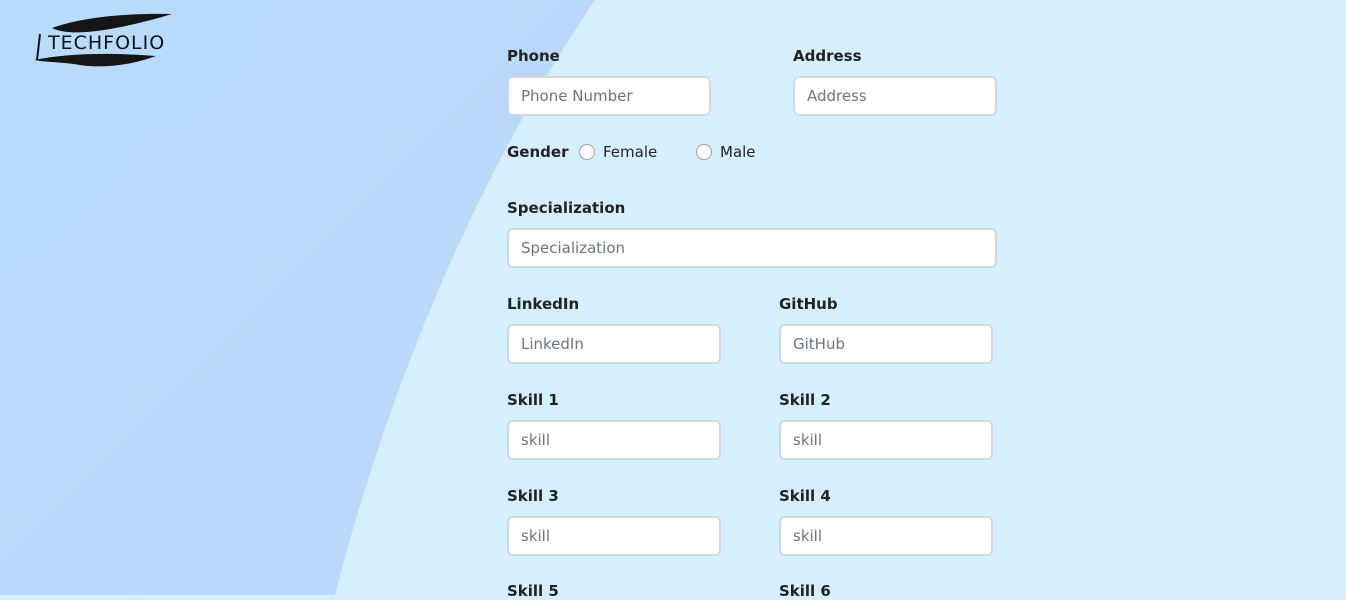 This screenshot has height=600, width=1346. Describe the element at coordinates (107, 43) in the screenshot. I see `brand-name: TECHFOLIO` at that location.